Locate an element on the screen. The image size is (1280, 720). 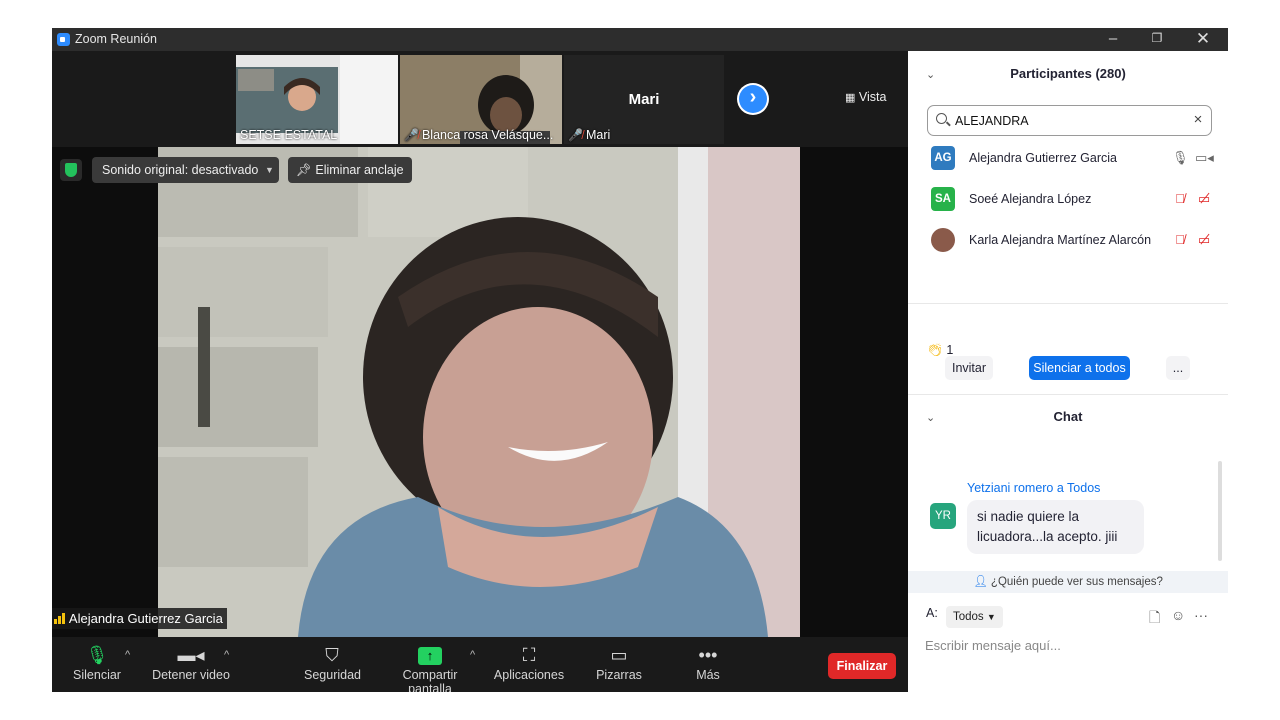
speaker-name: Alejandra Gutierrez Garcia is located at coordinates (145, 618).